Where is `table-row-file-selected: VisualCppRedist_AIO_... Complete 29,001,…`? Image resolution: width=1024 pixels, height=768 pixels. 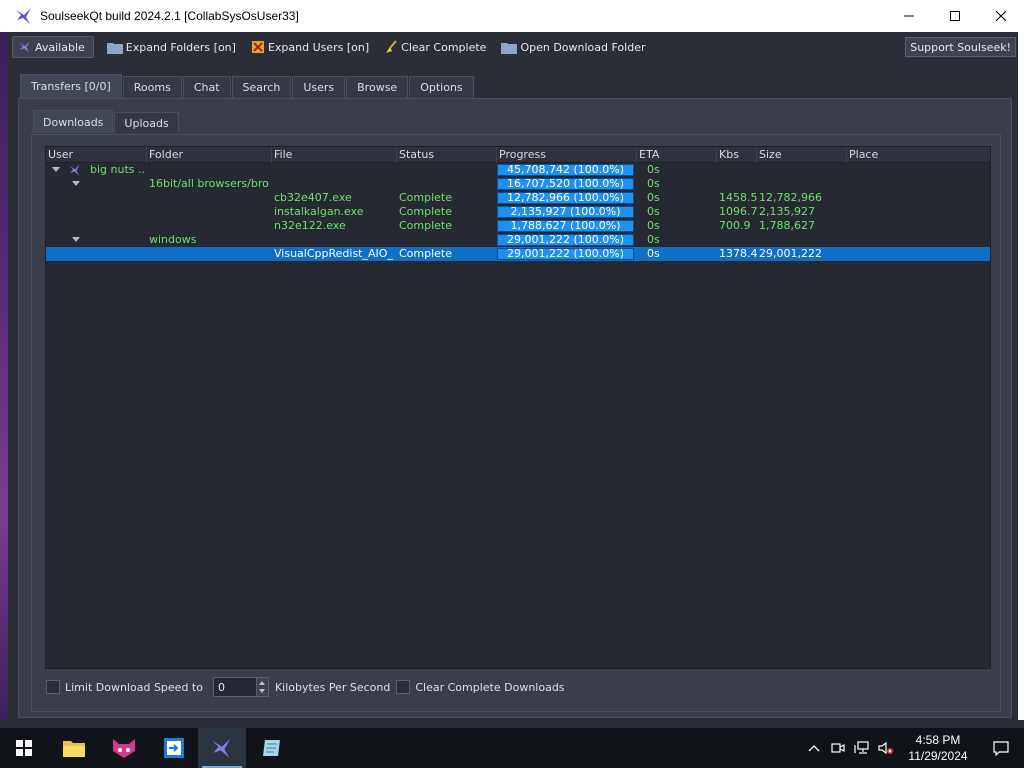 table-row-file-selected: VisualCppRedist_AIO_... Complete 29,001,… is located at coordinates (518, 254).